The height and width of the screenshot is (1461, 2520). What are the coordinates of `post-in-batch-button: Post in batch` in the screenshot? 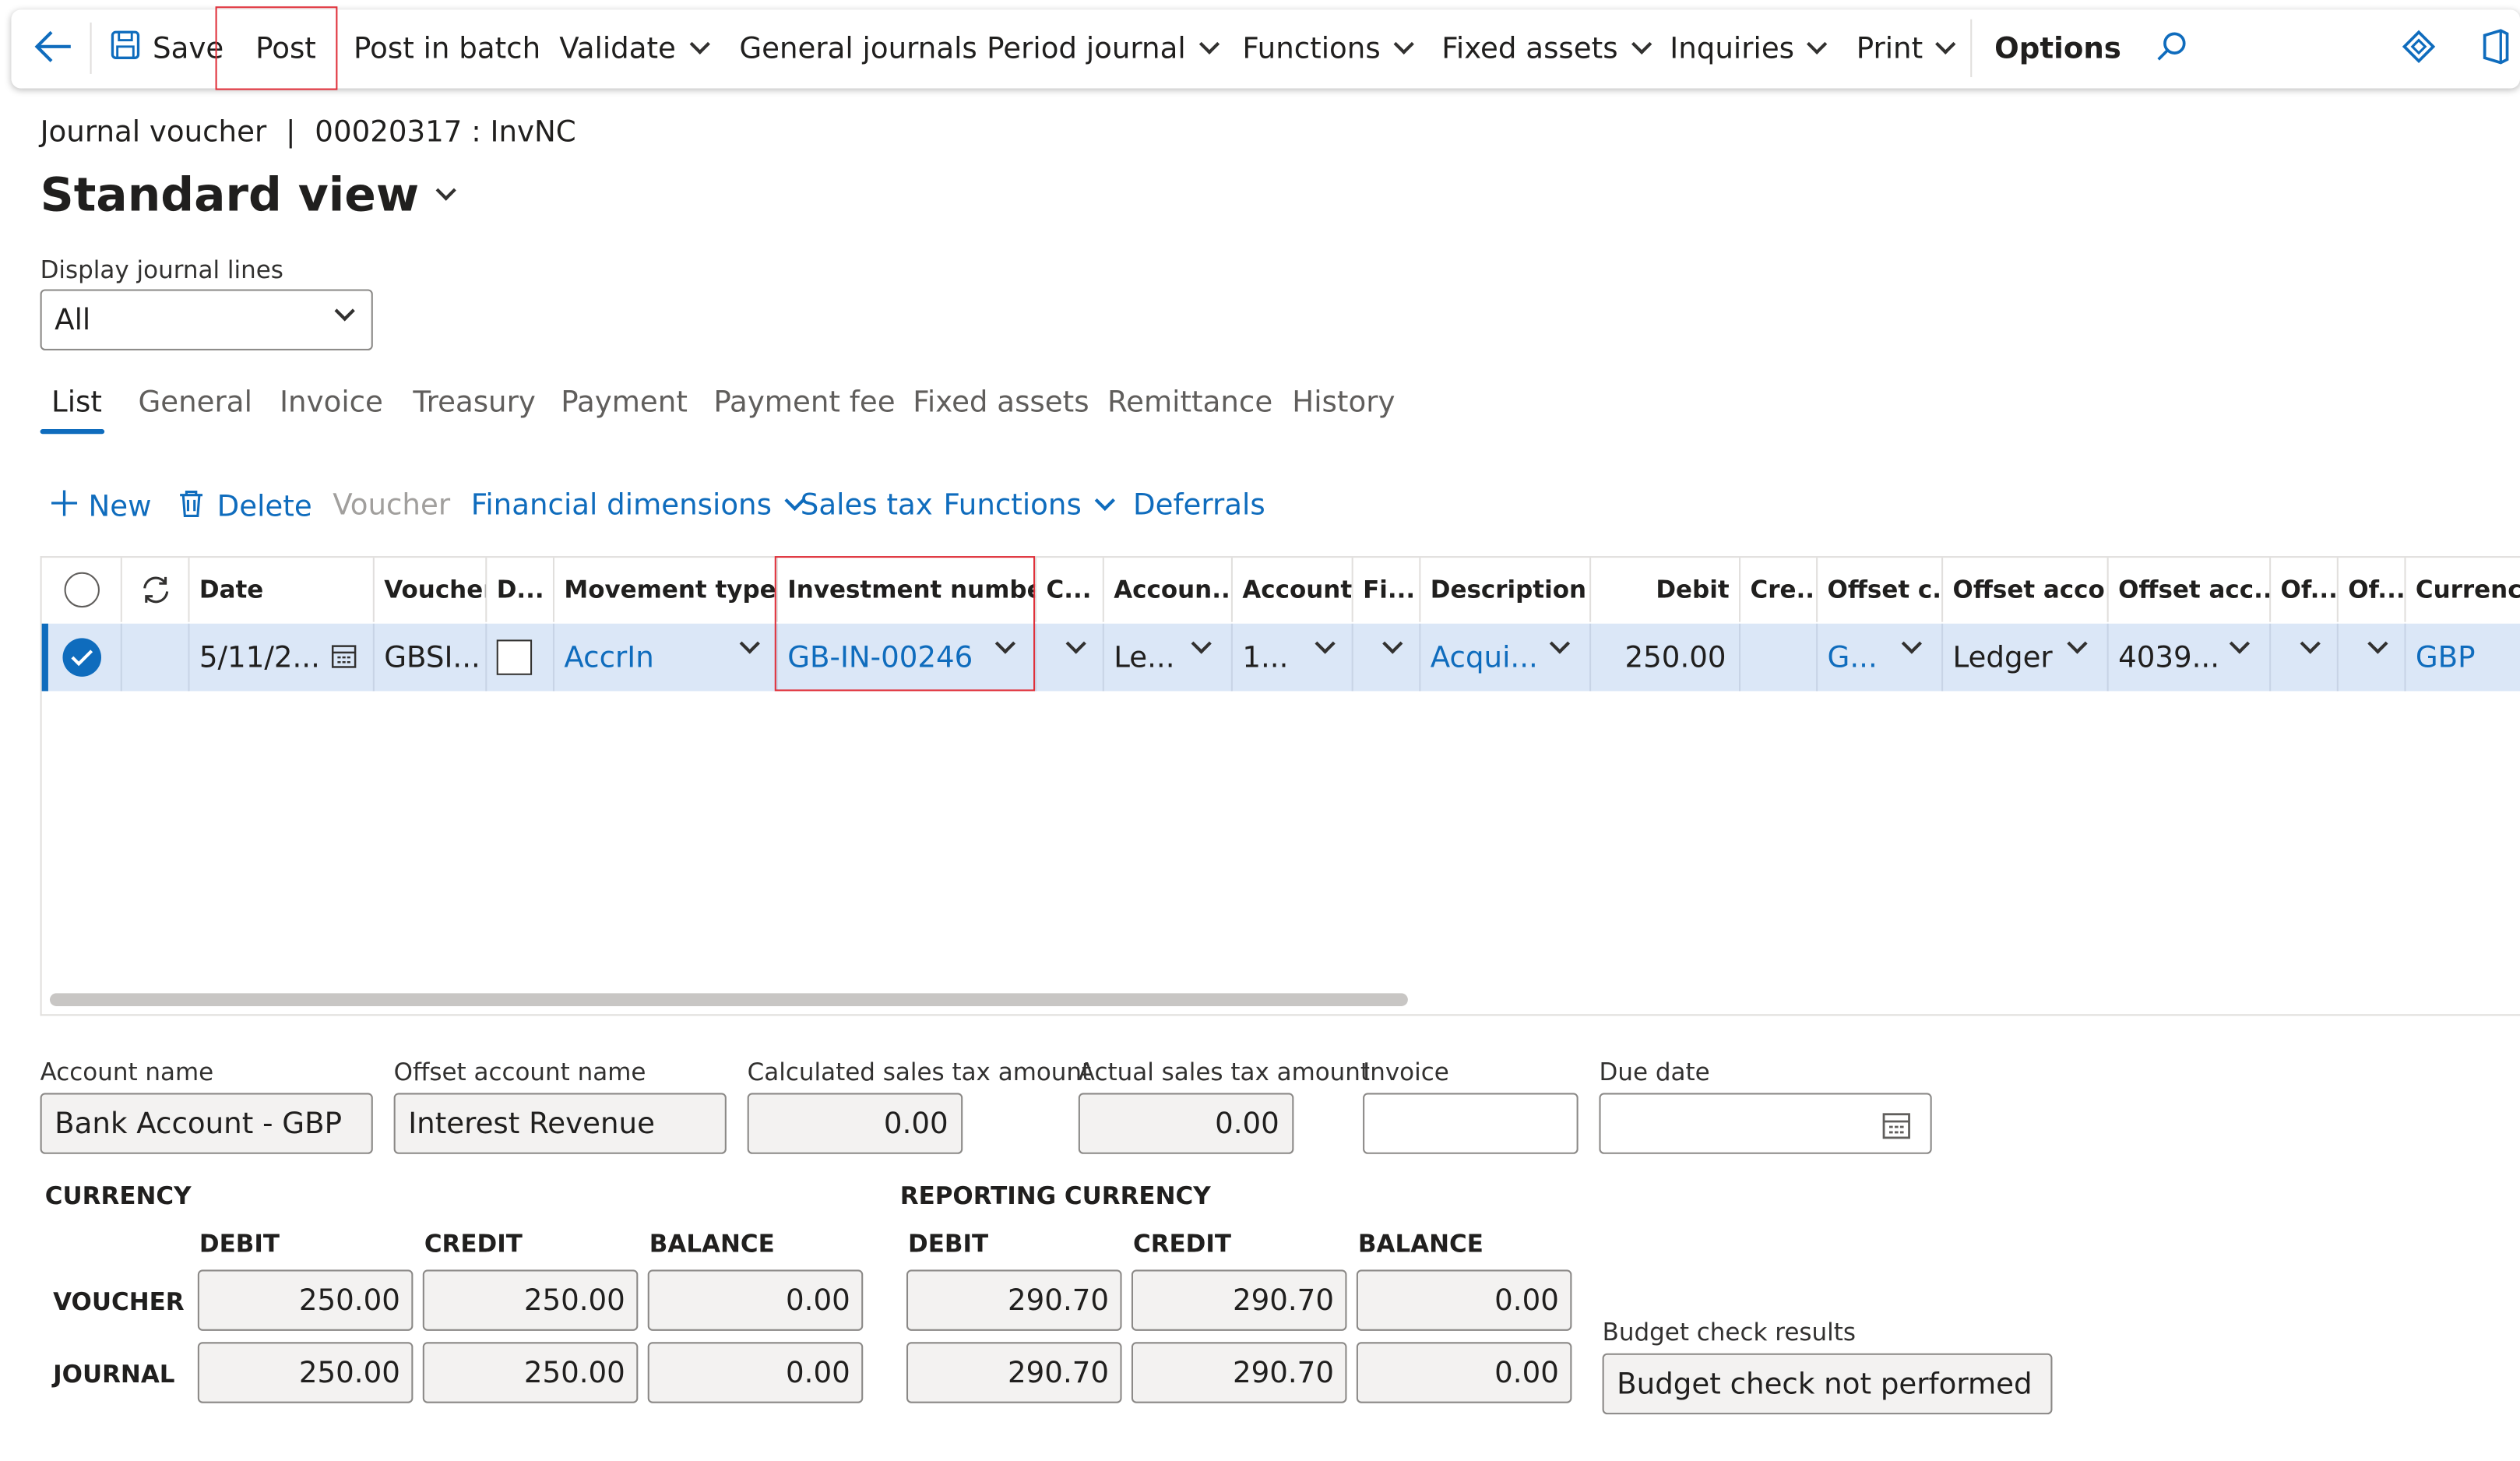 It's located at (447, 48).